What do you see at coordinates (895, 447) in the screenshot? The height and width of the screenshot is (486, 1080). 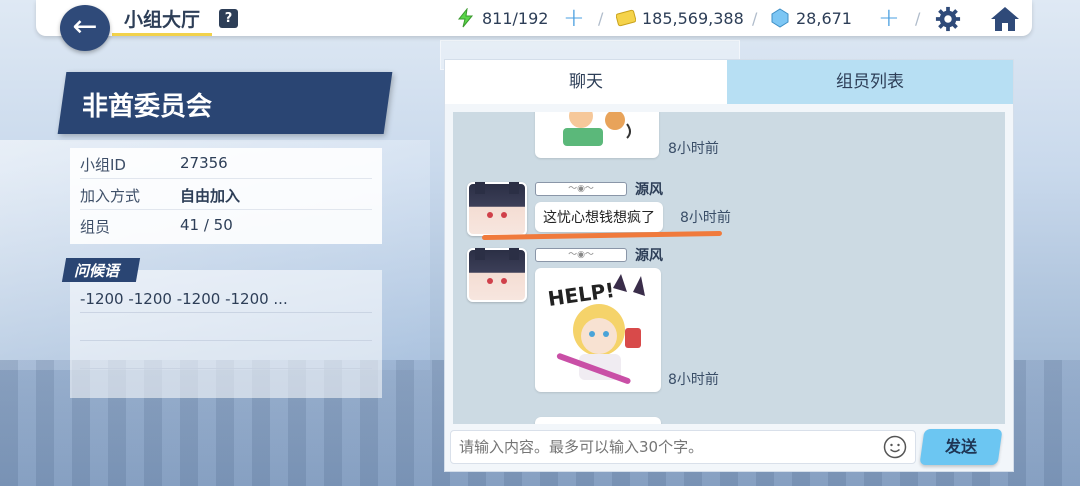 I see `emoji-icon` at bounding box center [895, 447].